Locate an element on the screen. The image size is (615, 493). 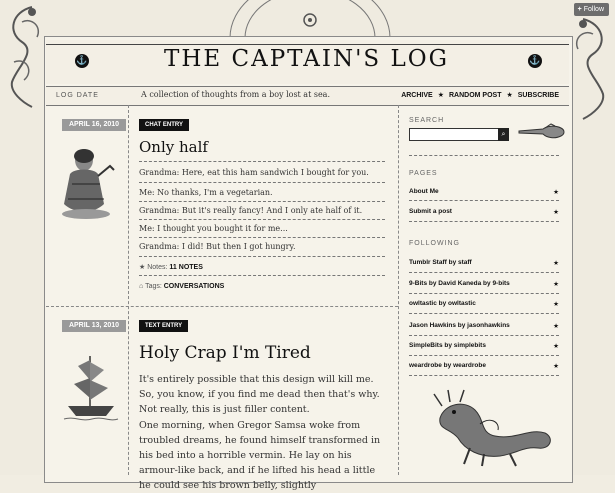
following-link: 9-Bits by David Kaneda by 9-bits ★ is located at coordinates (484, 284).